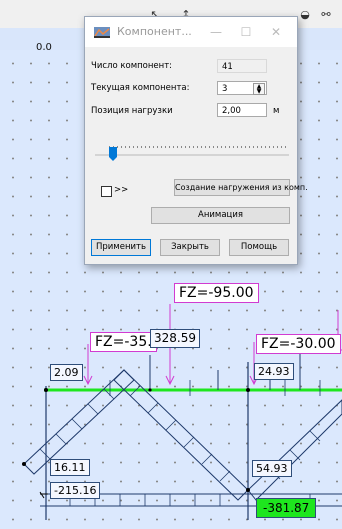  Describe the element at coordinates (106, 191) in the screenshot. I see `expand-checkbox` at that location.